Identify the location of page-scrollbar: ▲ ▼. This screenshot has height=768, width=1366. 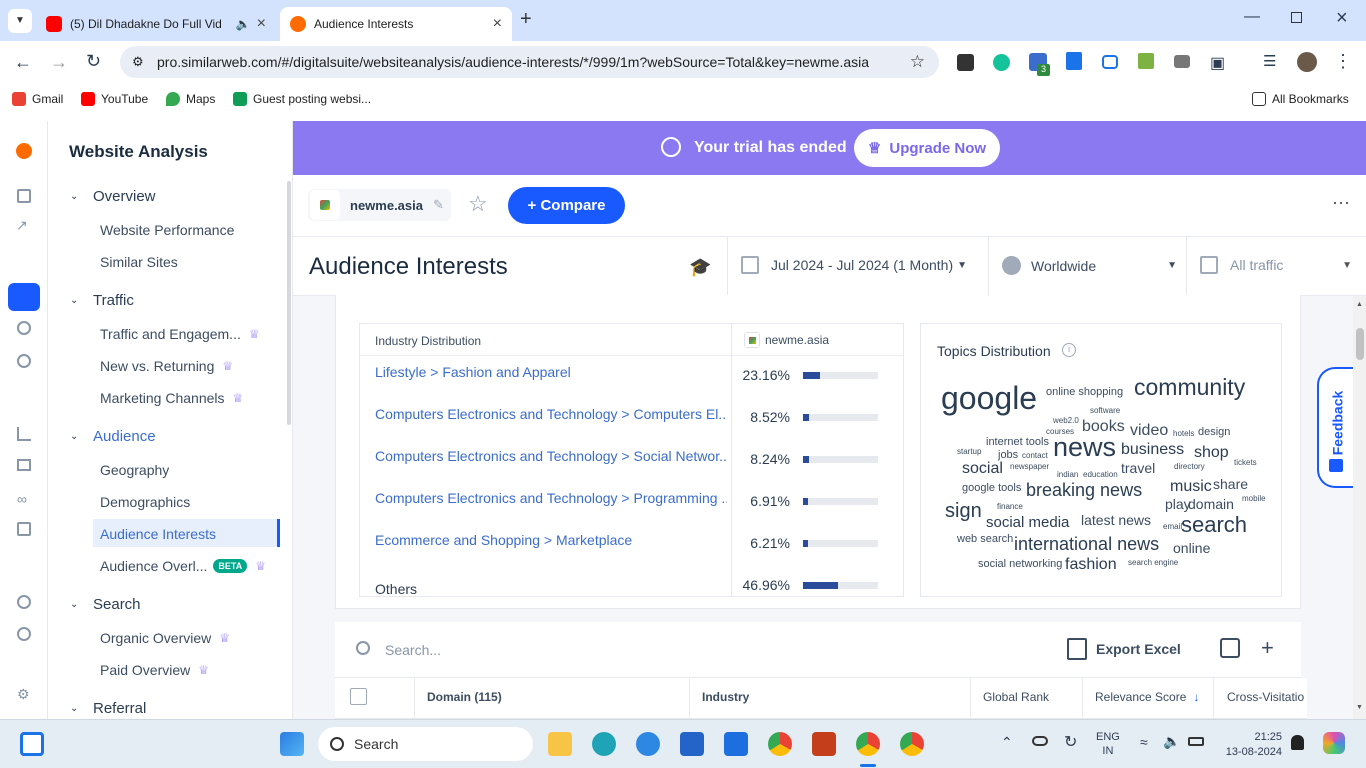
(1359, 507).